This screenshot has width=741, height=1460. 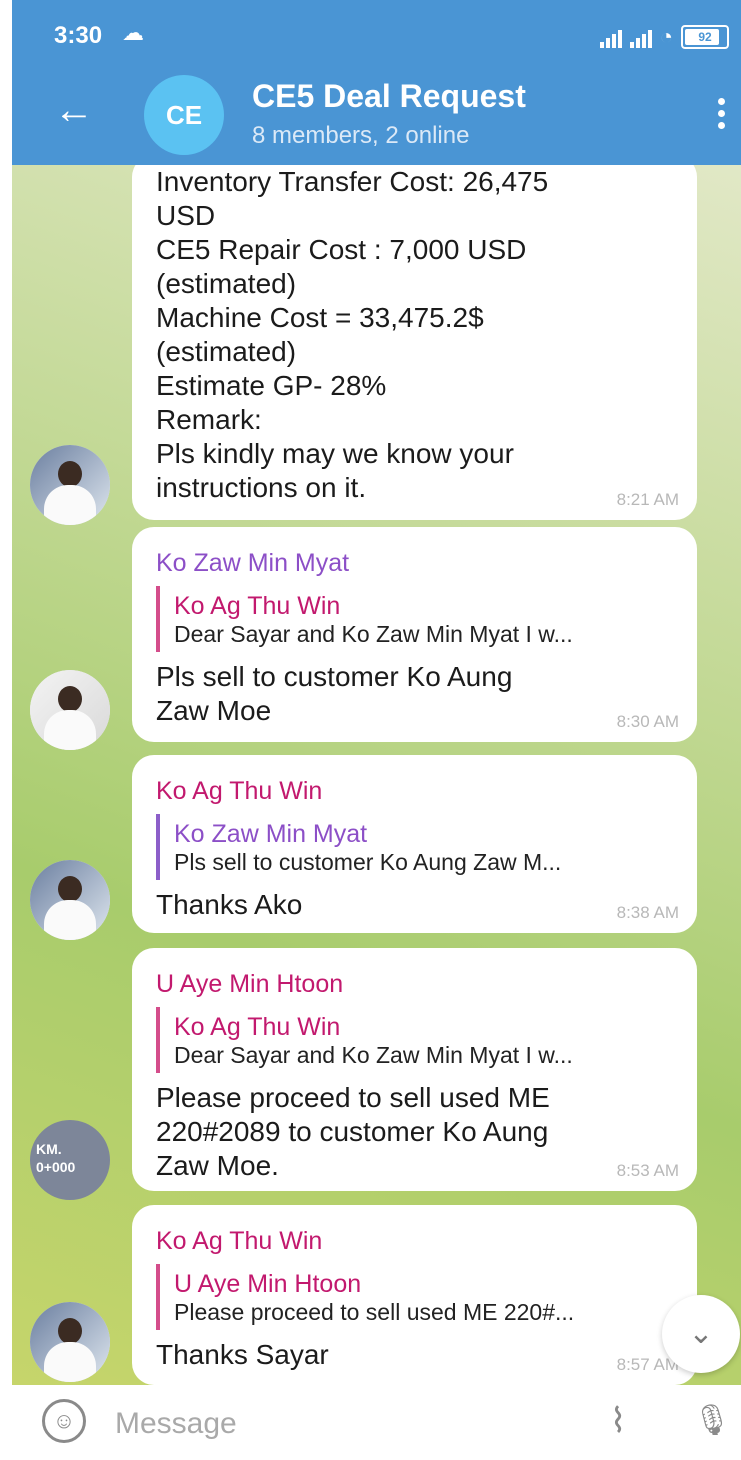 I want to click on status-time: 3:30, so click(x=78, y=35).